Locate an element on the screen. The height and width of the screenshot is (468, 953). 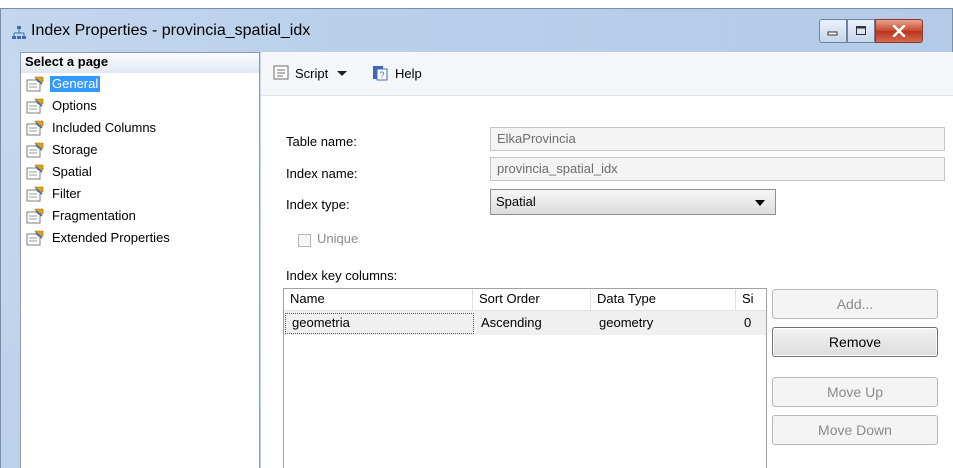
move-down-button: Move Down is located at coordinates (855, 430).